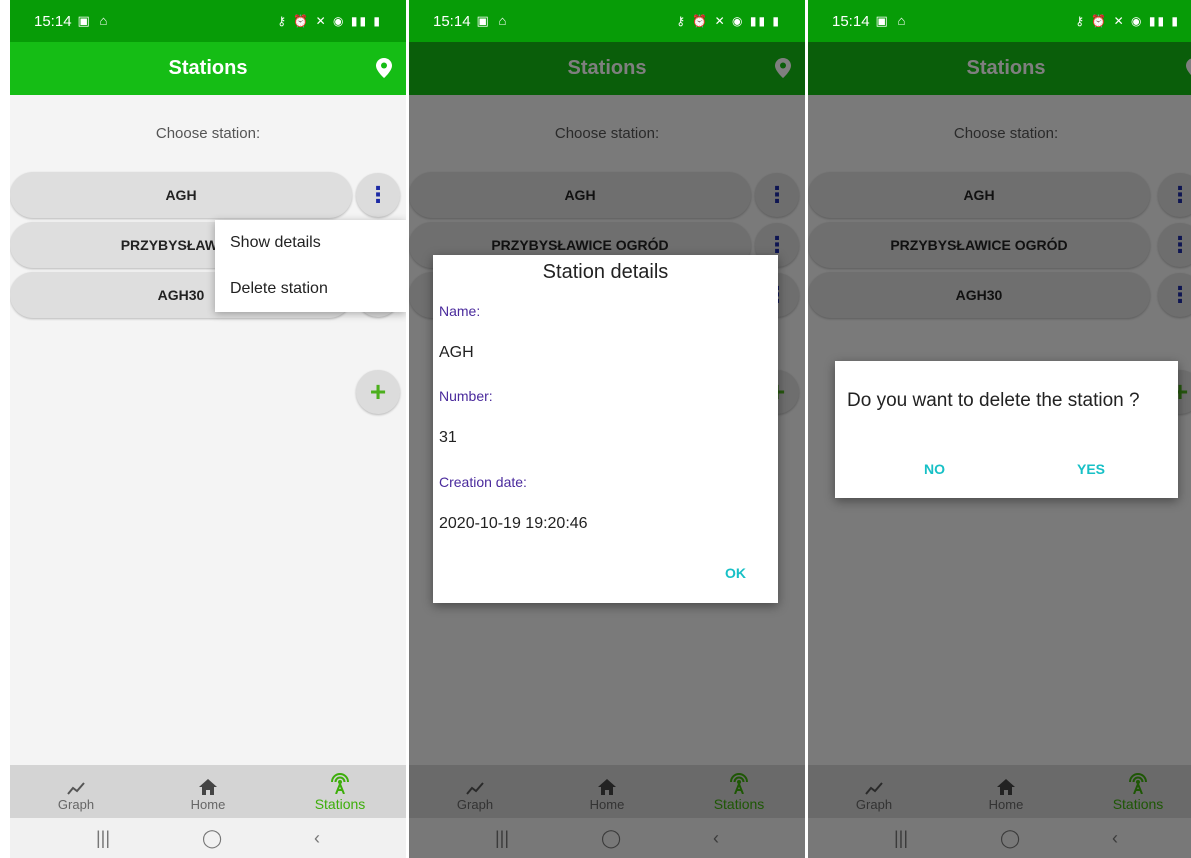  I want to click on home-button-icon: ◯, so click(212, 838).